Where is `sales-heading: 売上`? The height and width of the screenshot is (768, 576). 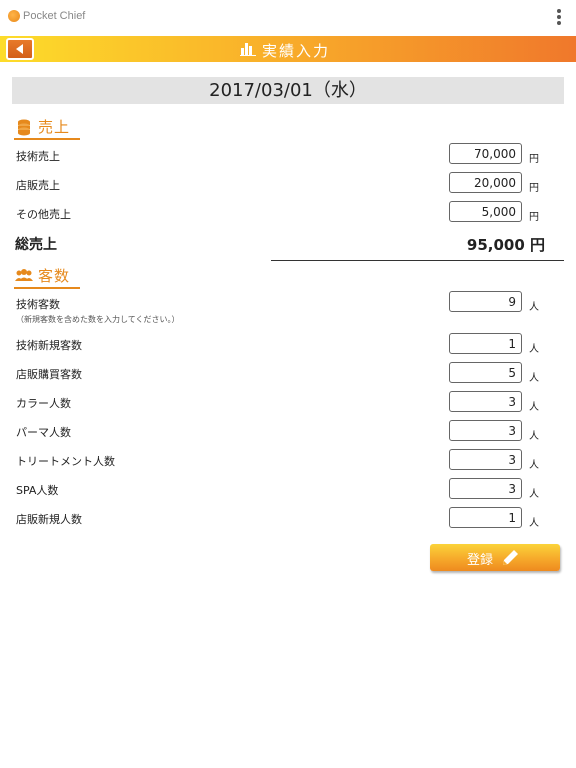
sales-heading: 売上 is located at coordinates (54, 127).